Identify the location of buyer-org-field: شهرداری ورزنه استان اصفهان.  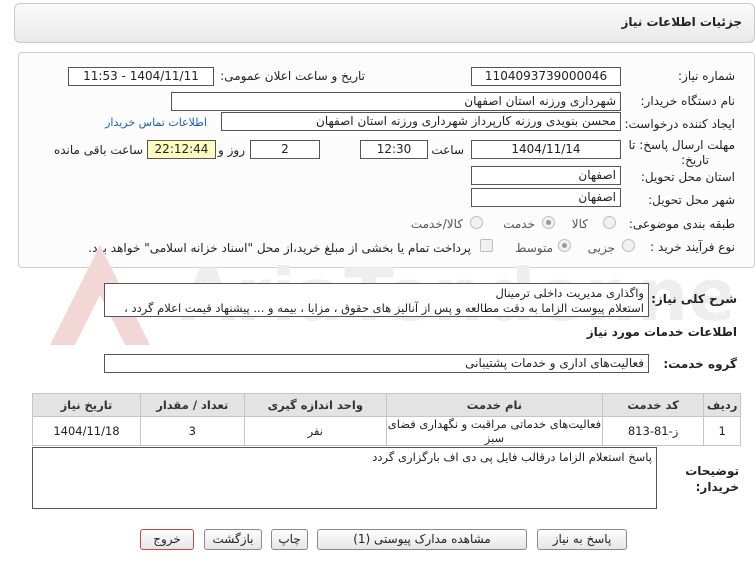
(396, 101).